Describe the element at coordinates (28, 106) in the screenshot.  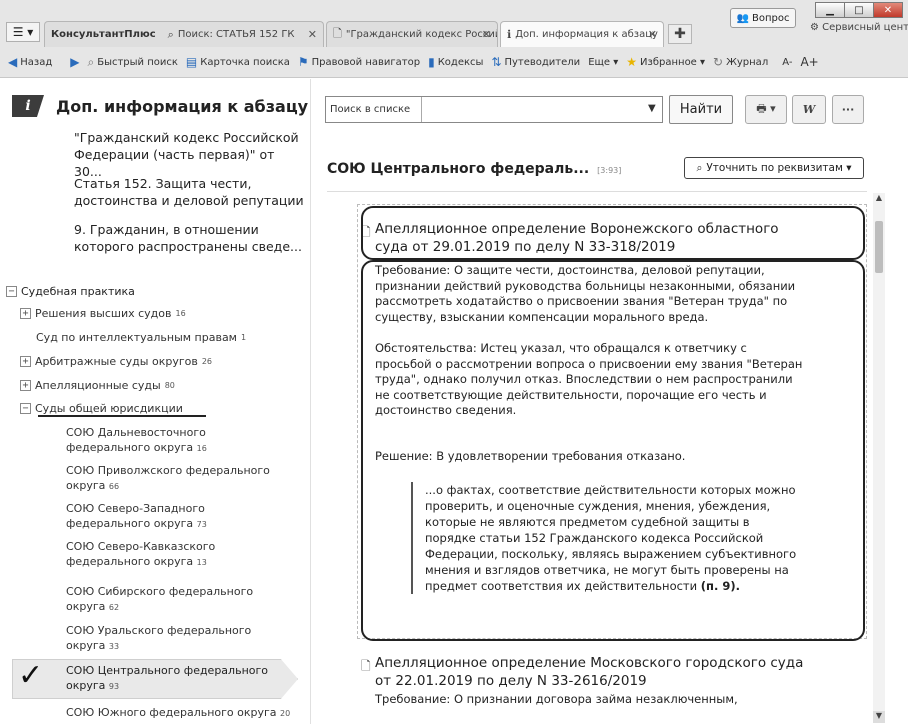
I see `info-icon: i` at that location.